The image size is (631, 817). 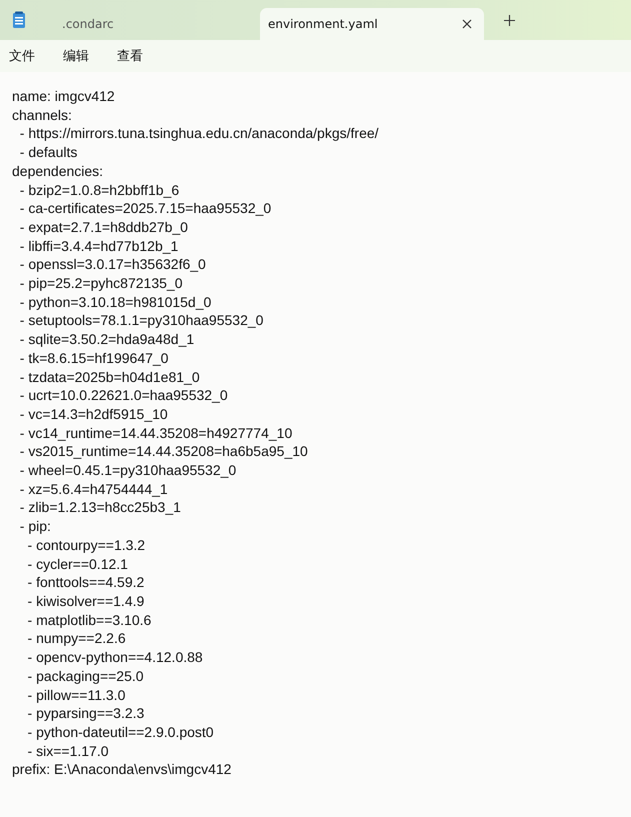 What do you see at coordinates (156, 433) in the screenshot?
I see `text-line: - vc14_runtime=14.44.35208=h4927774_10` at bounding box center [156, 433].